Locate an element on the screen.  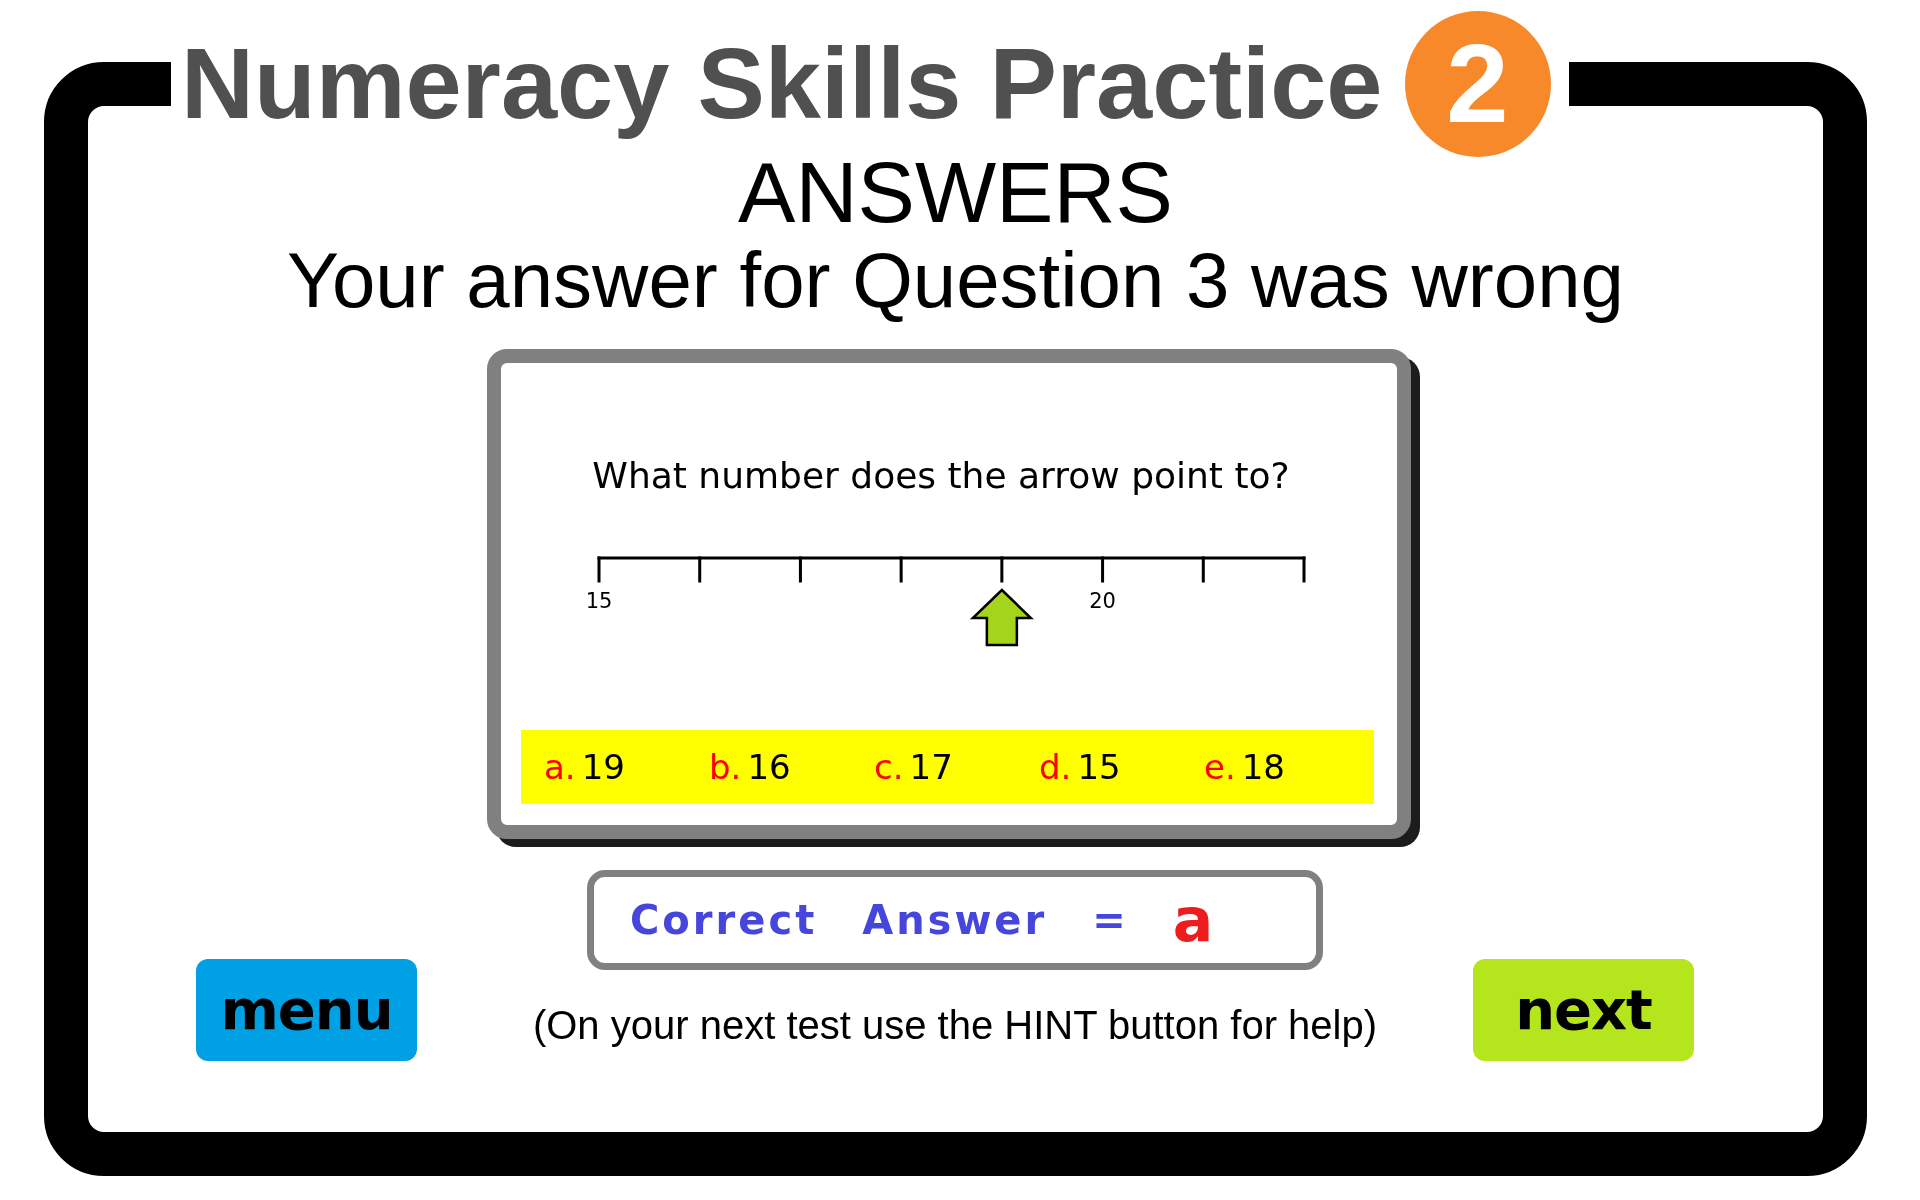
option-letter: a. is located at coordinates (560, 767).